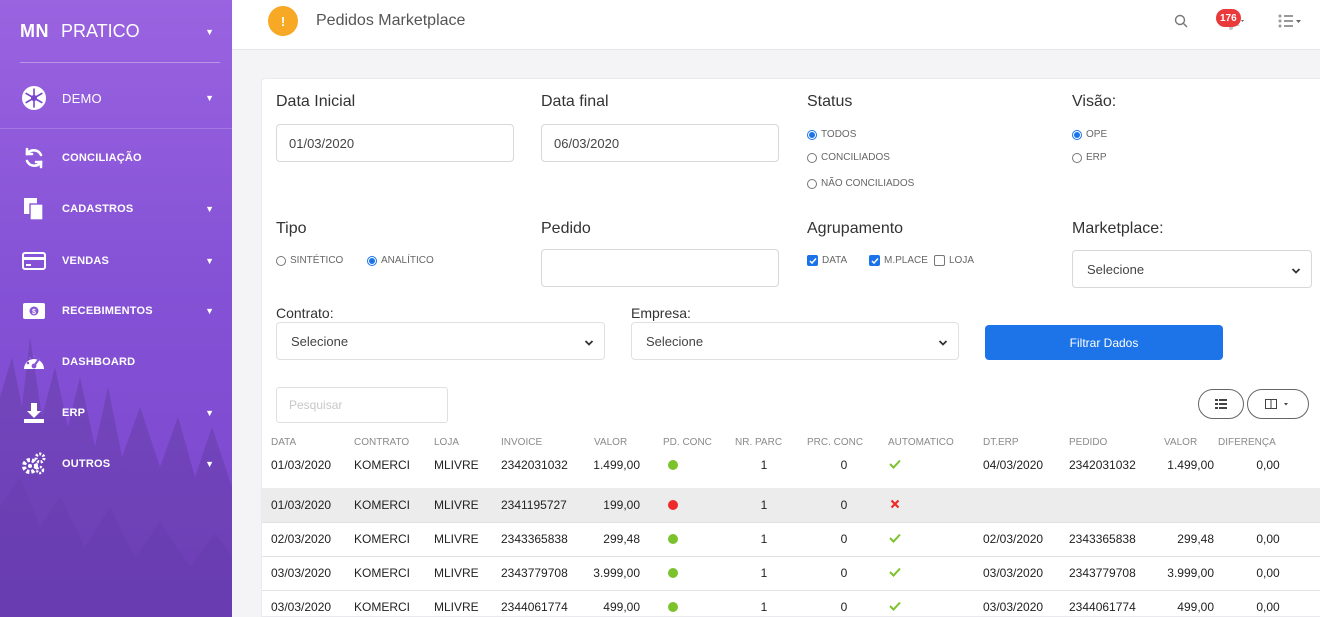  What do you see at coordinates (362, 405) in the screenshot?
I see `table-search-input: Pesquisar` at bounding box center [362, 405].